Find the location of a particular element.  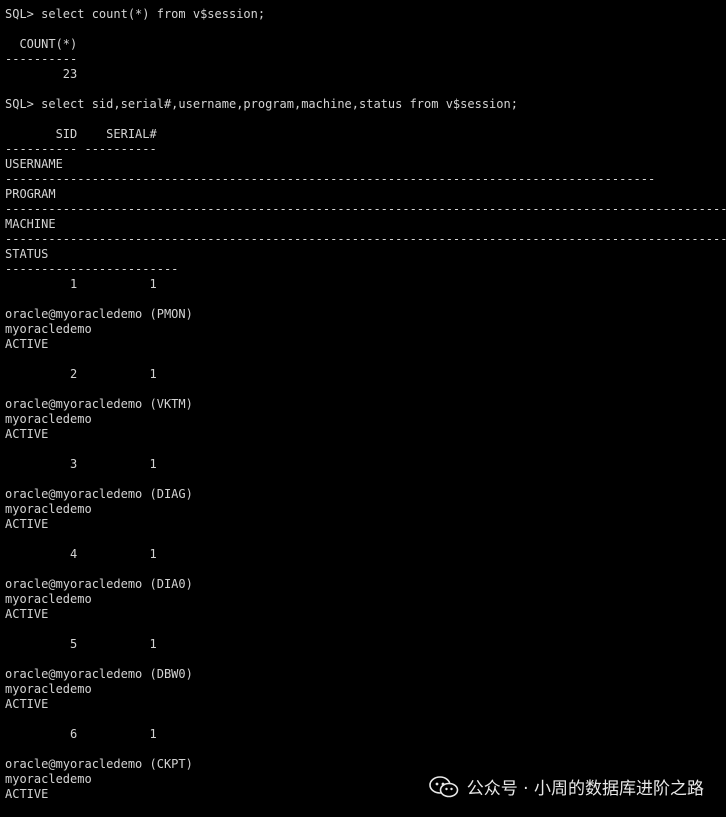

terminal-line-20: oracle@myoracledemo (PMON) is located at coordinates (99, 314).